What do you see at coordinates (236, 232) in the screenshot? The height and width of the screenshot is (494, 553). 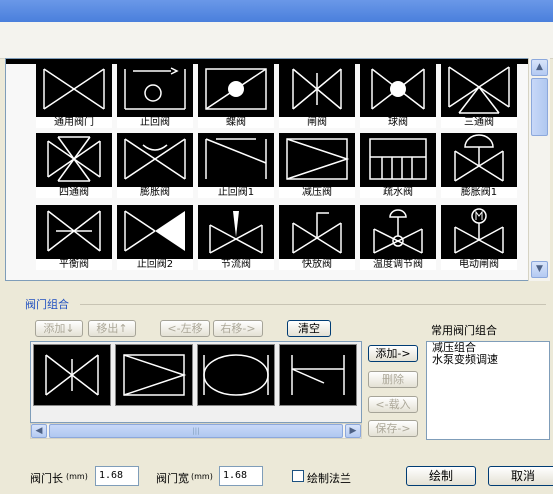 I see `throttle-valve-icon` at bounding box center [236, 232].